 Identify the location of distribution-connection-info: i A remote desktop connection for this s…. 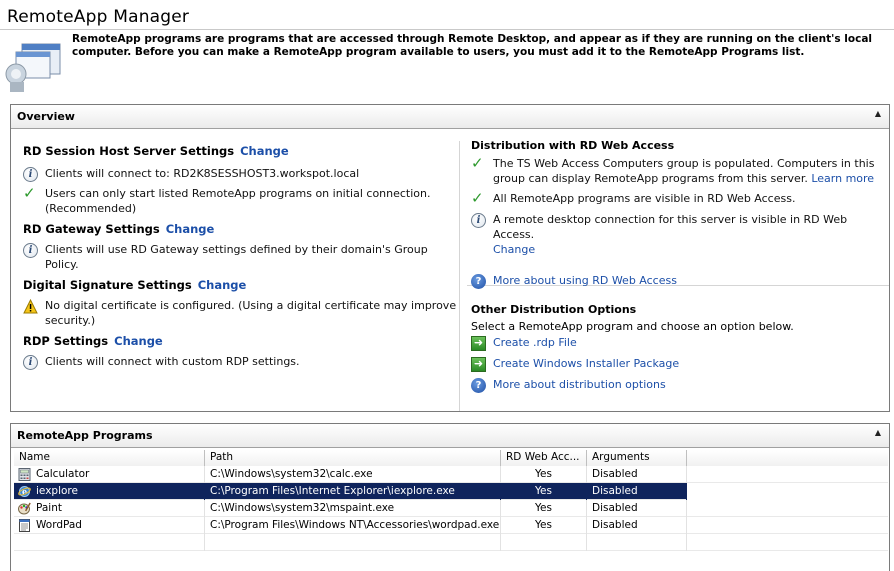
(681, 234).